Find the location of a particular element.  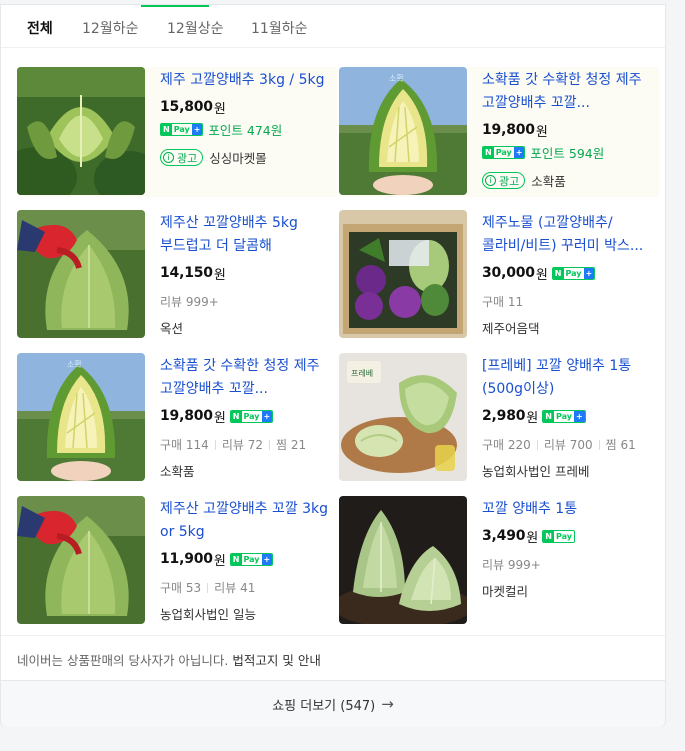

cabbage-field-icon is located at coordinates (81, 131).